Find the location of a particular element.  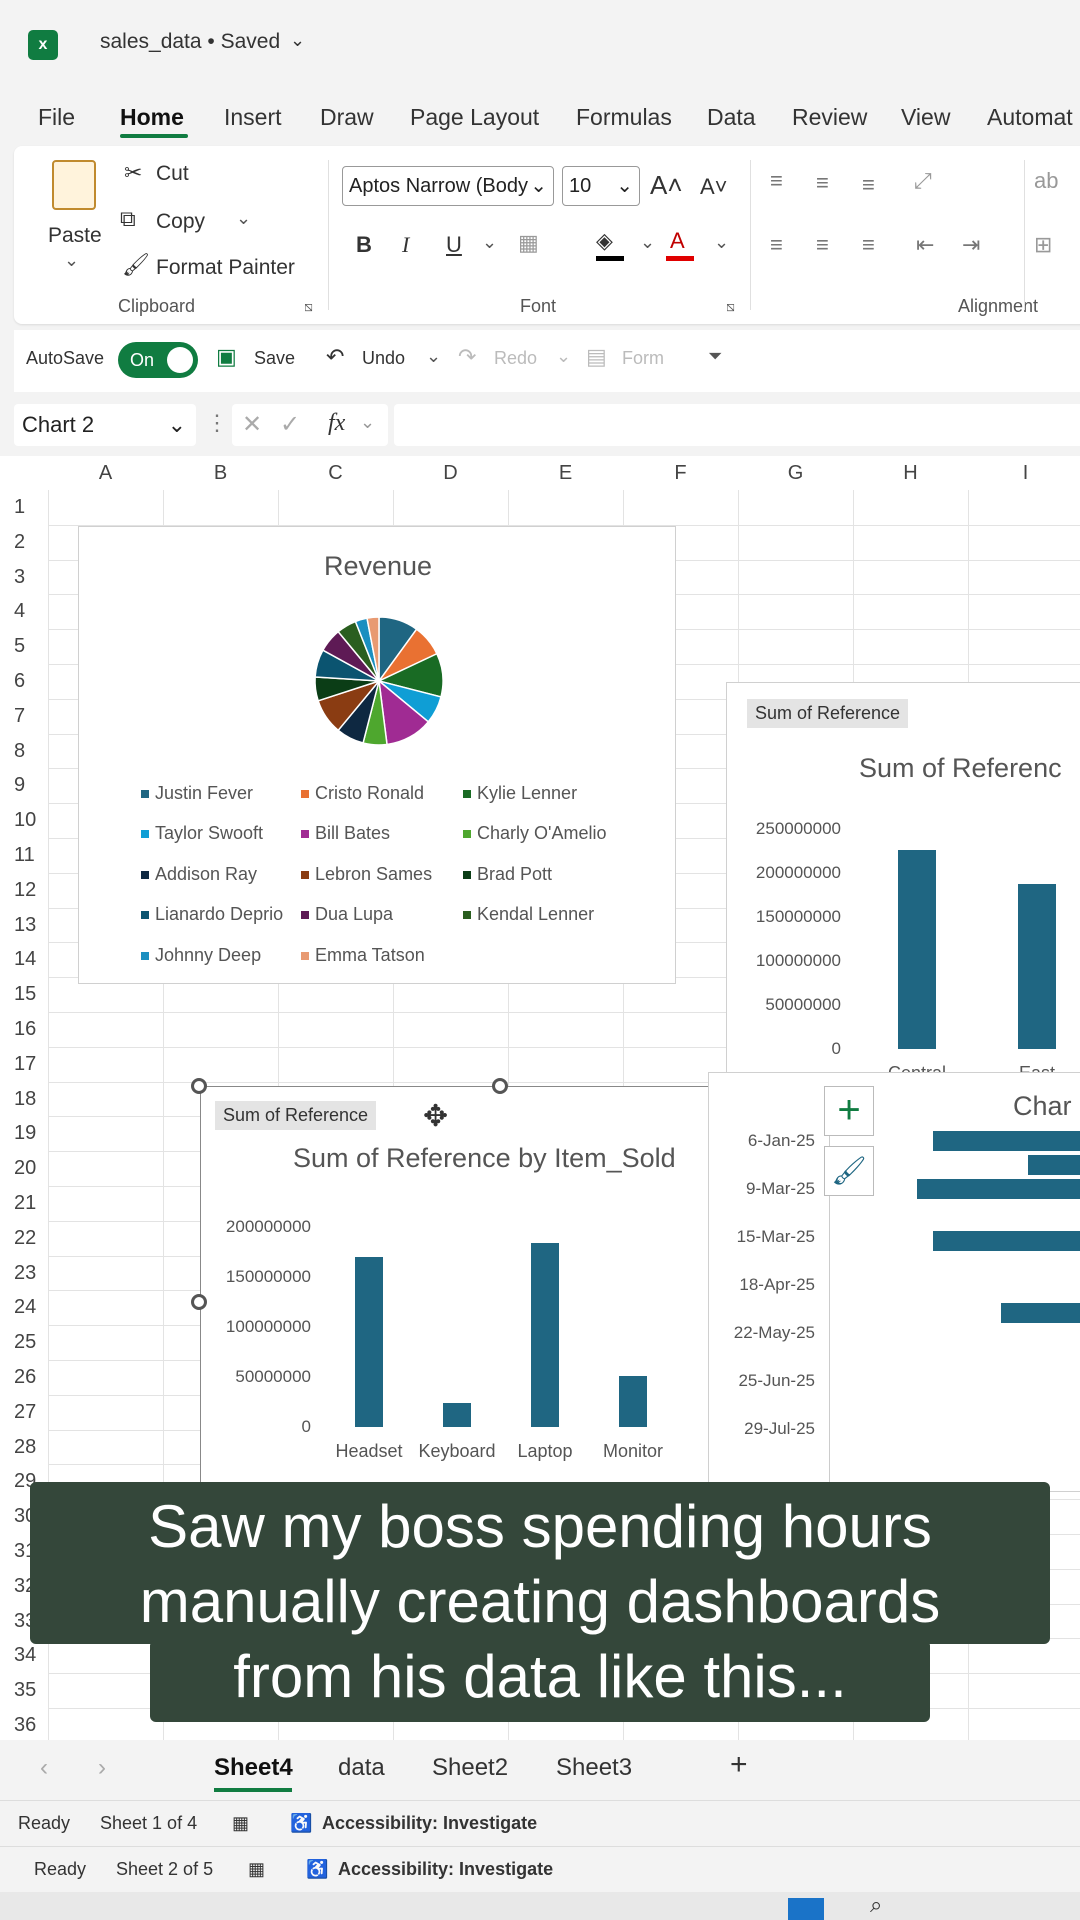

window-title: sales_data • Saved is located at coordinates (190, 42).